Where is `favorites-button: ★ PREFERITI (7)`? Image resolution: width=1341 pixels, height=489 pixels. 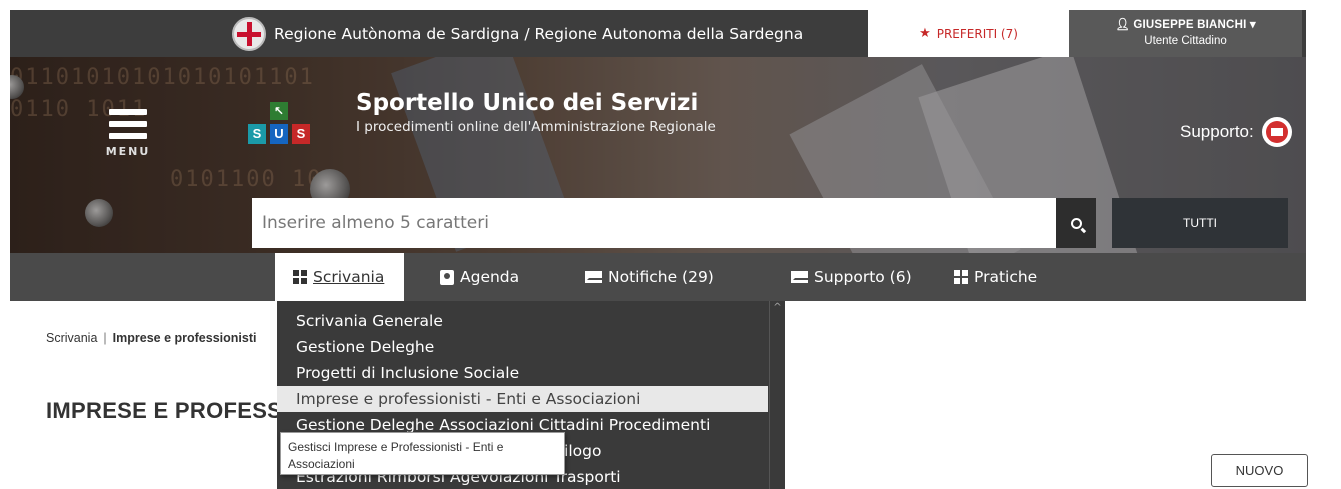
favorites-button: ★ PREFERITI (7) is located at coordinates (968, 33).